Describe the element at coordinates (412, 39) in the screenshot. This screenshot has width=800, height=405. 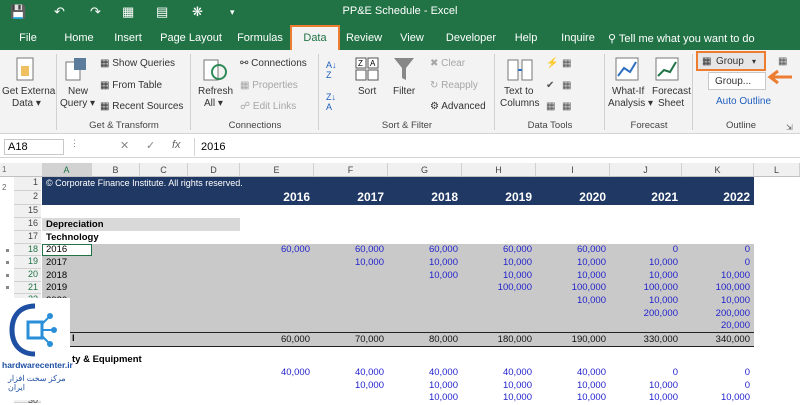
I see `tab-view: View` at that location.